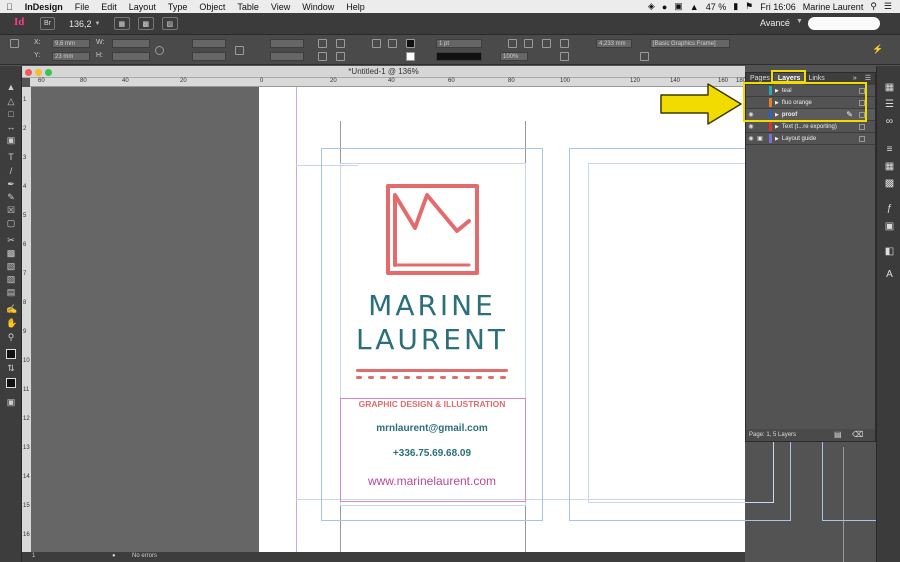 The image size is (900, 562). What do you see at coordinates (889, 226) in the screenshot?
I see `text-wrap-panel-icon: ▣` at bounding box center [889, 226].